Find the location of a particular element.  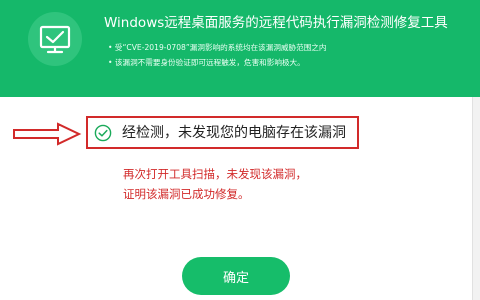

annotation-note: 再次打开工具扫描，未发现该漏洞， 证明该漏洞已成功修复。 is located at coordinates (248, 184).